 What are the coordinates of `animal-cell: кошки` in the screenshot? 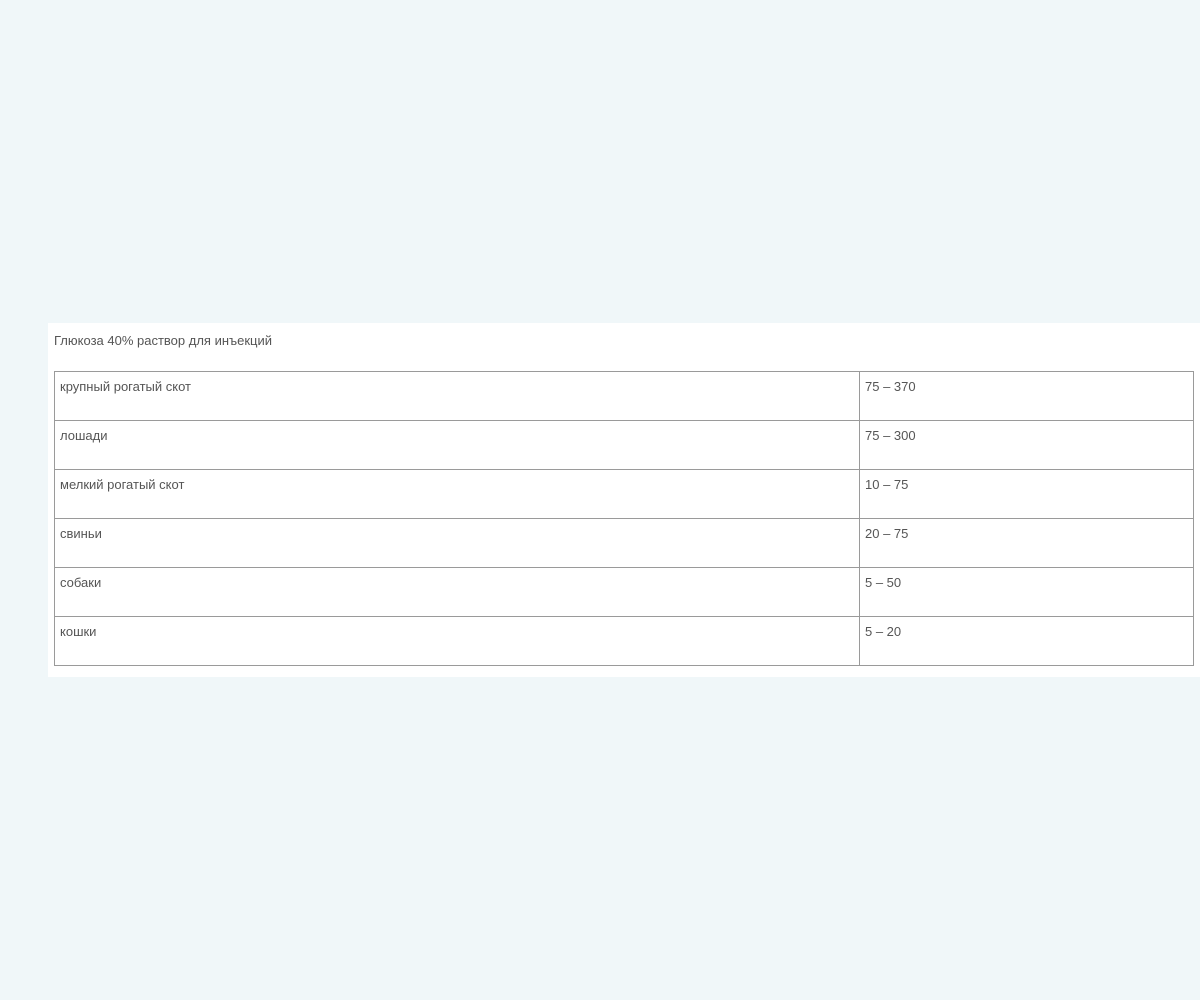 It's located at (457, 641).